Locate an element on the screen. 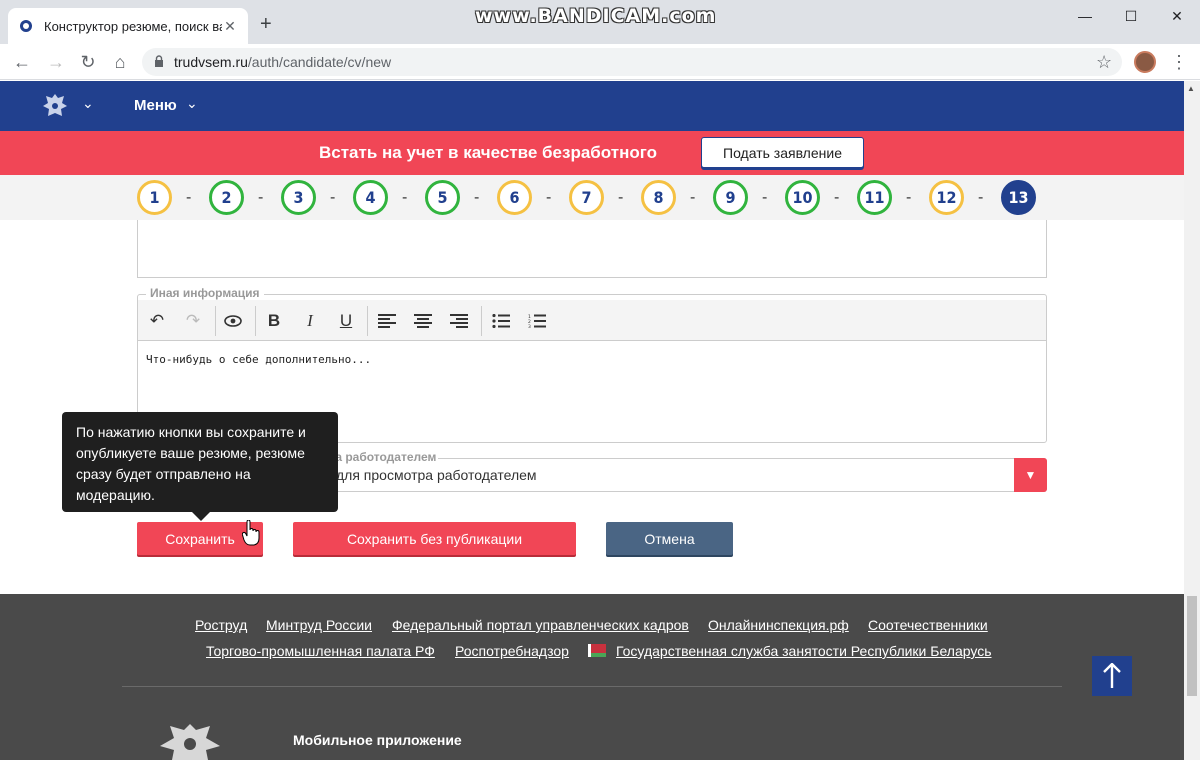 This screenshot has height=760, width=1200. previous-field-box is located at coordinates (592, 249).